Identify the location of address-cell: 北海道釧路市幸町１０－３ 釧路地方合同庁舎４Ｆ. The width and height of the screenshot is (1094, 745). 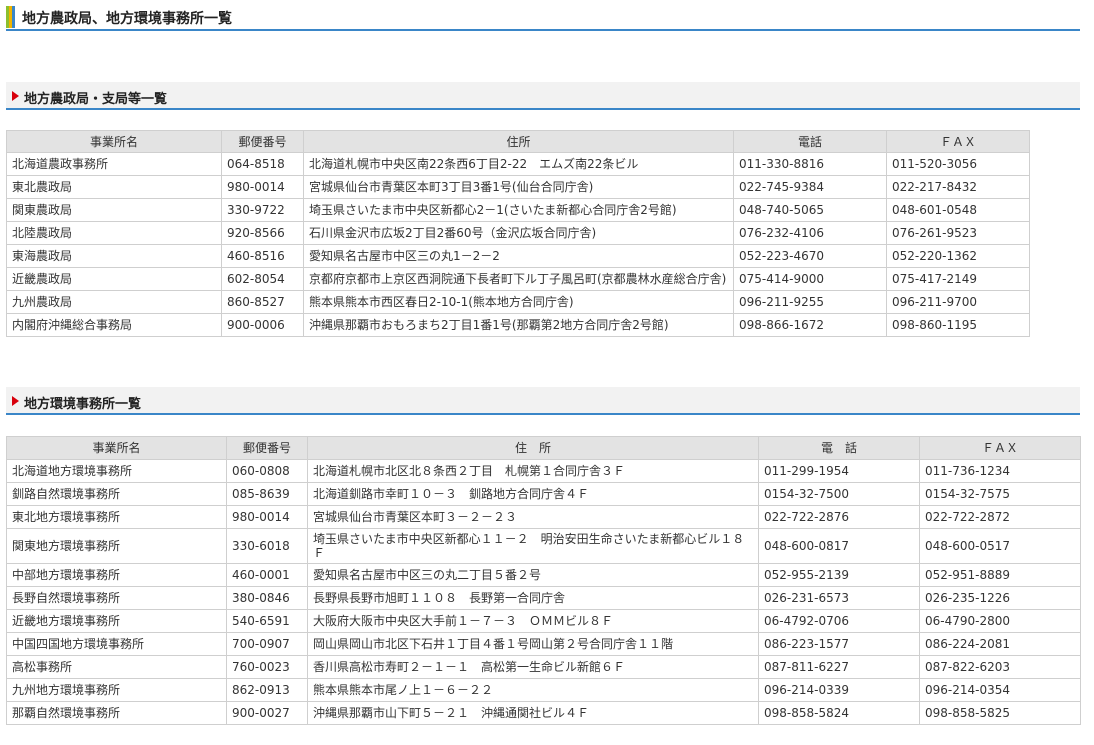
(533, 494).